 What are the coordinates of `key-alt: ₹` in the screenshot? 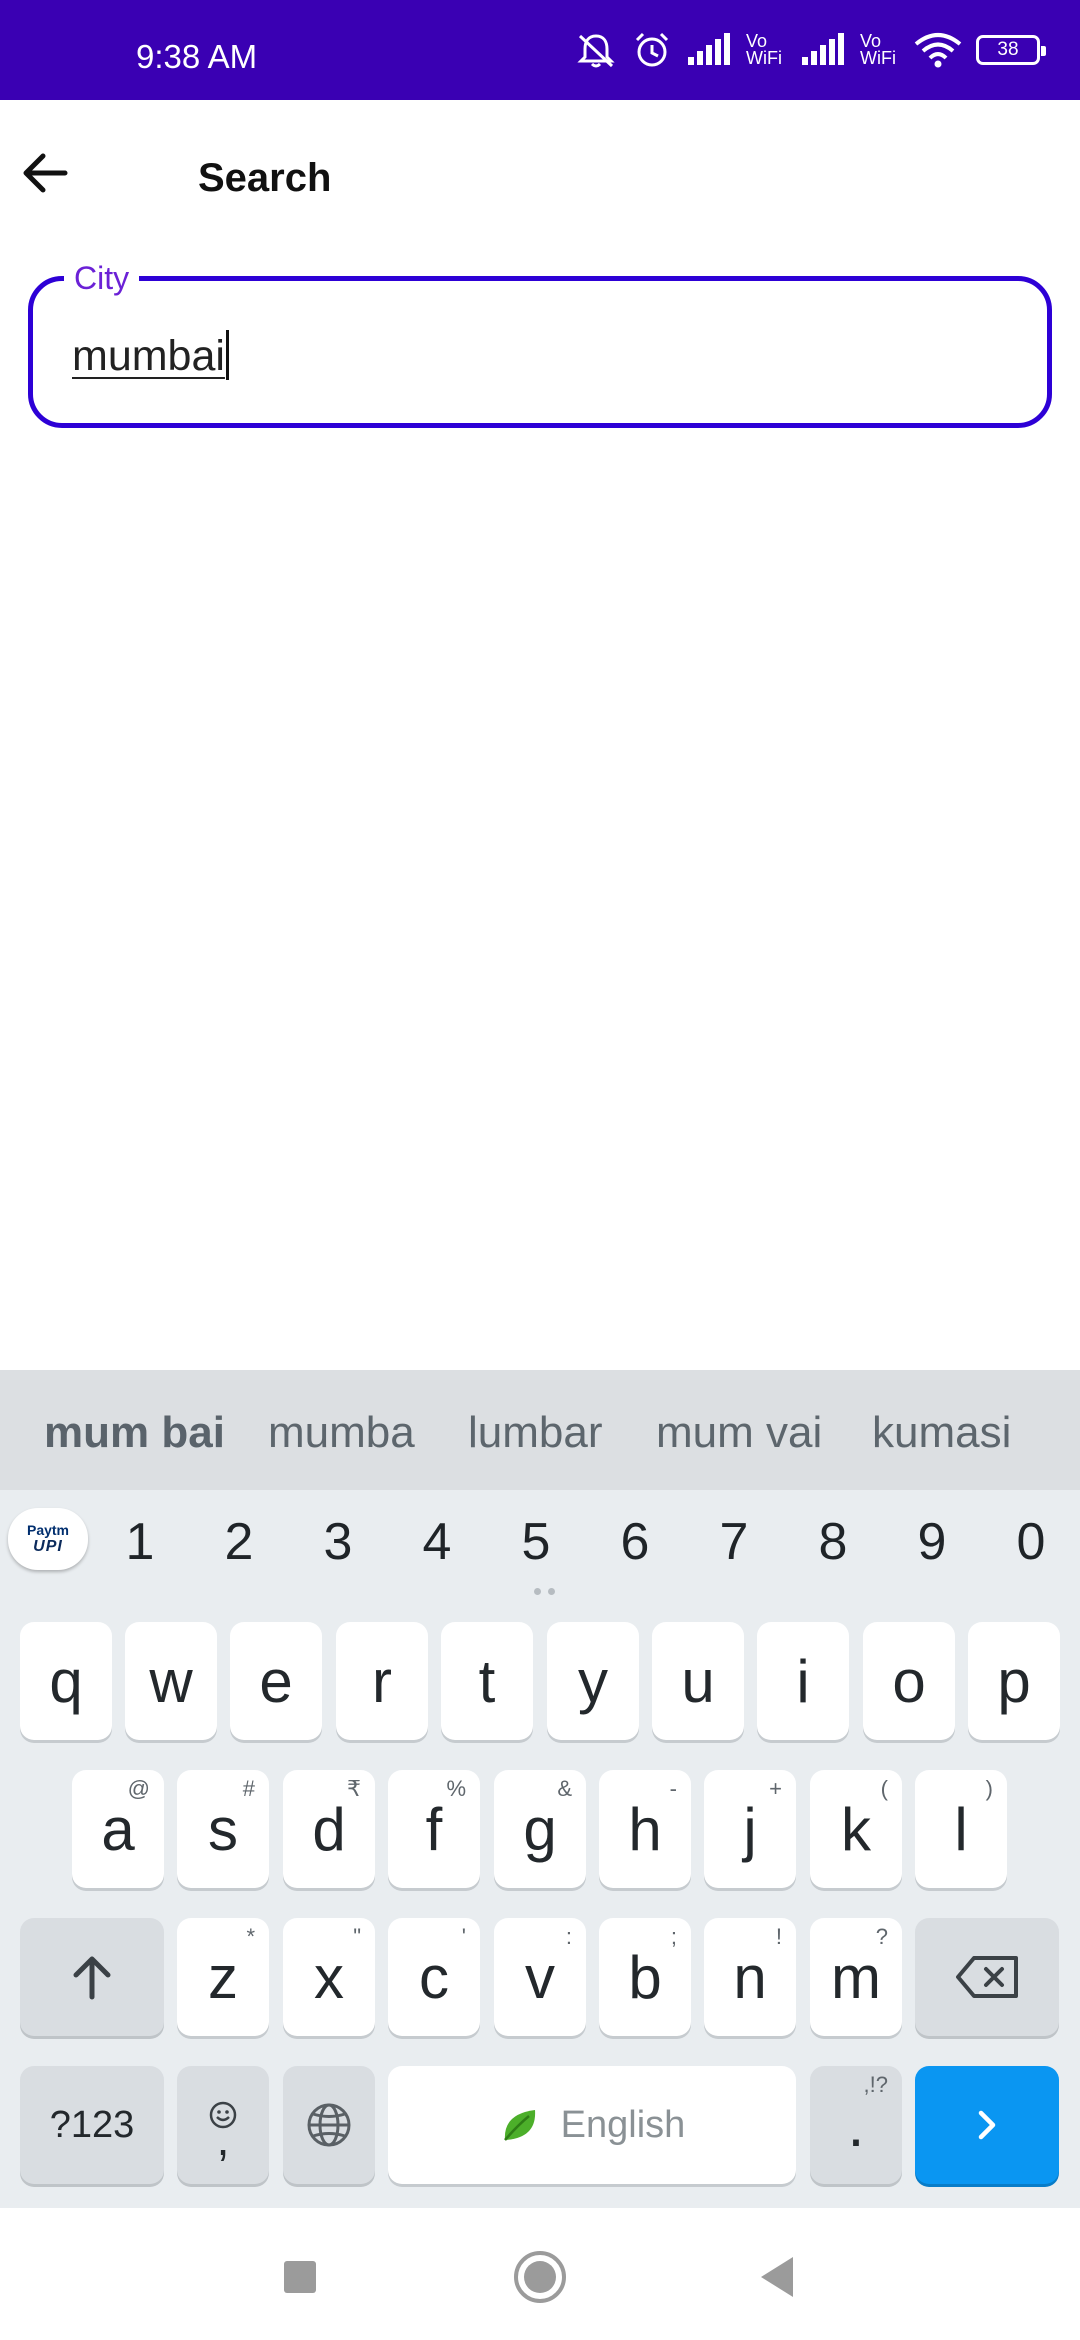 It's located at (354, 1788).